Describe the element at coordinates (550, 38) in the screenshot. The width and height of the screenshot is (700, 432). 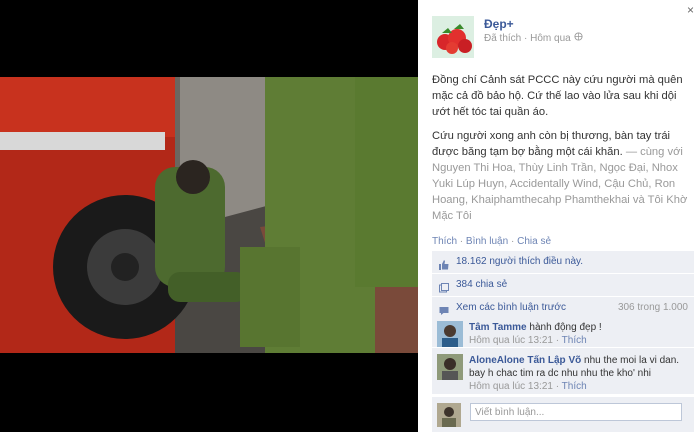
I see `post-time: Hôm qua` at that location.